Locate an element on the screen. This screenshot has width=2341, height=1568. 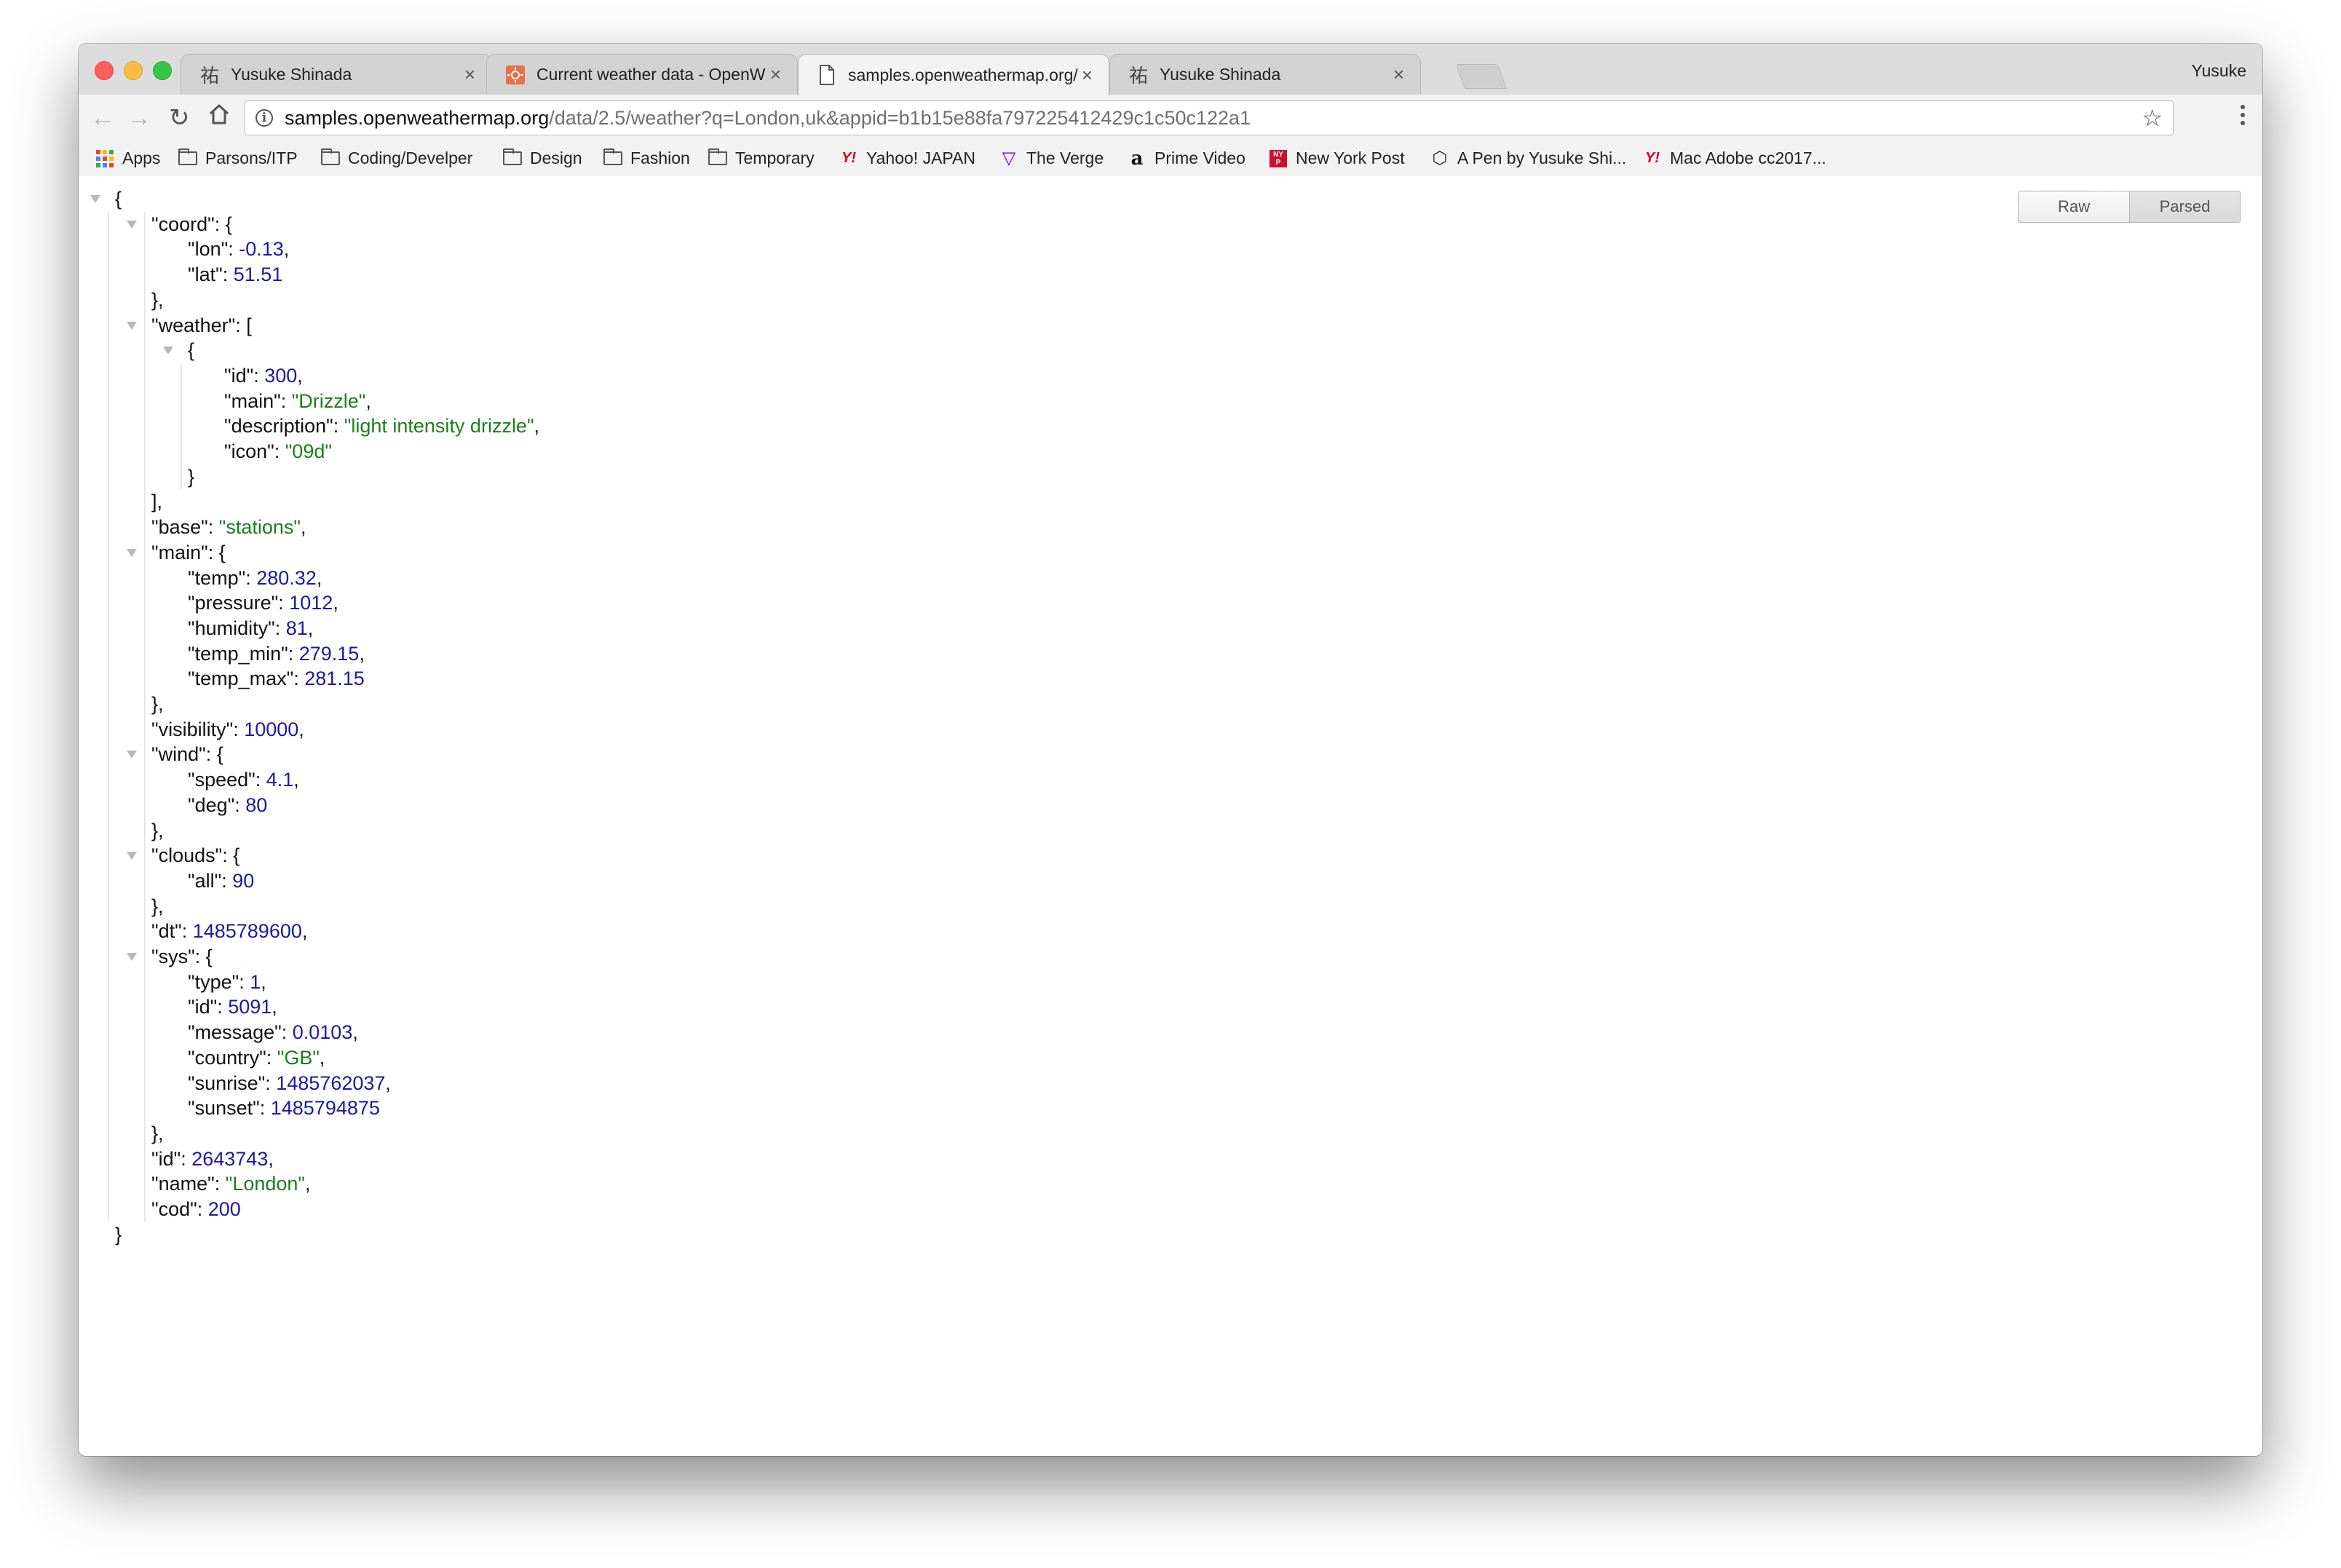
json-line: "id": 300, is located at coordinates (263, 375).